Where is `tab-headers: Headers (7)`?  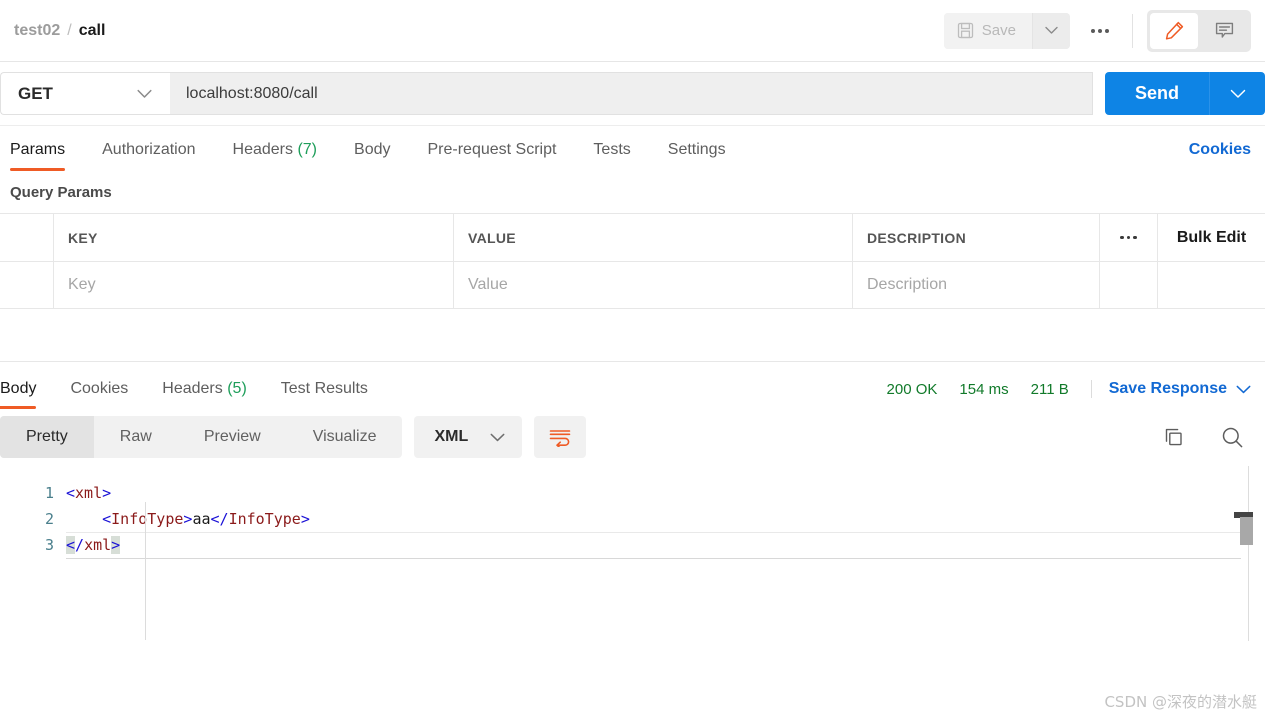
tab-headers: Headers (7) is located at coordinates (275, 155).